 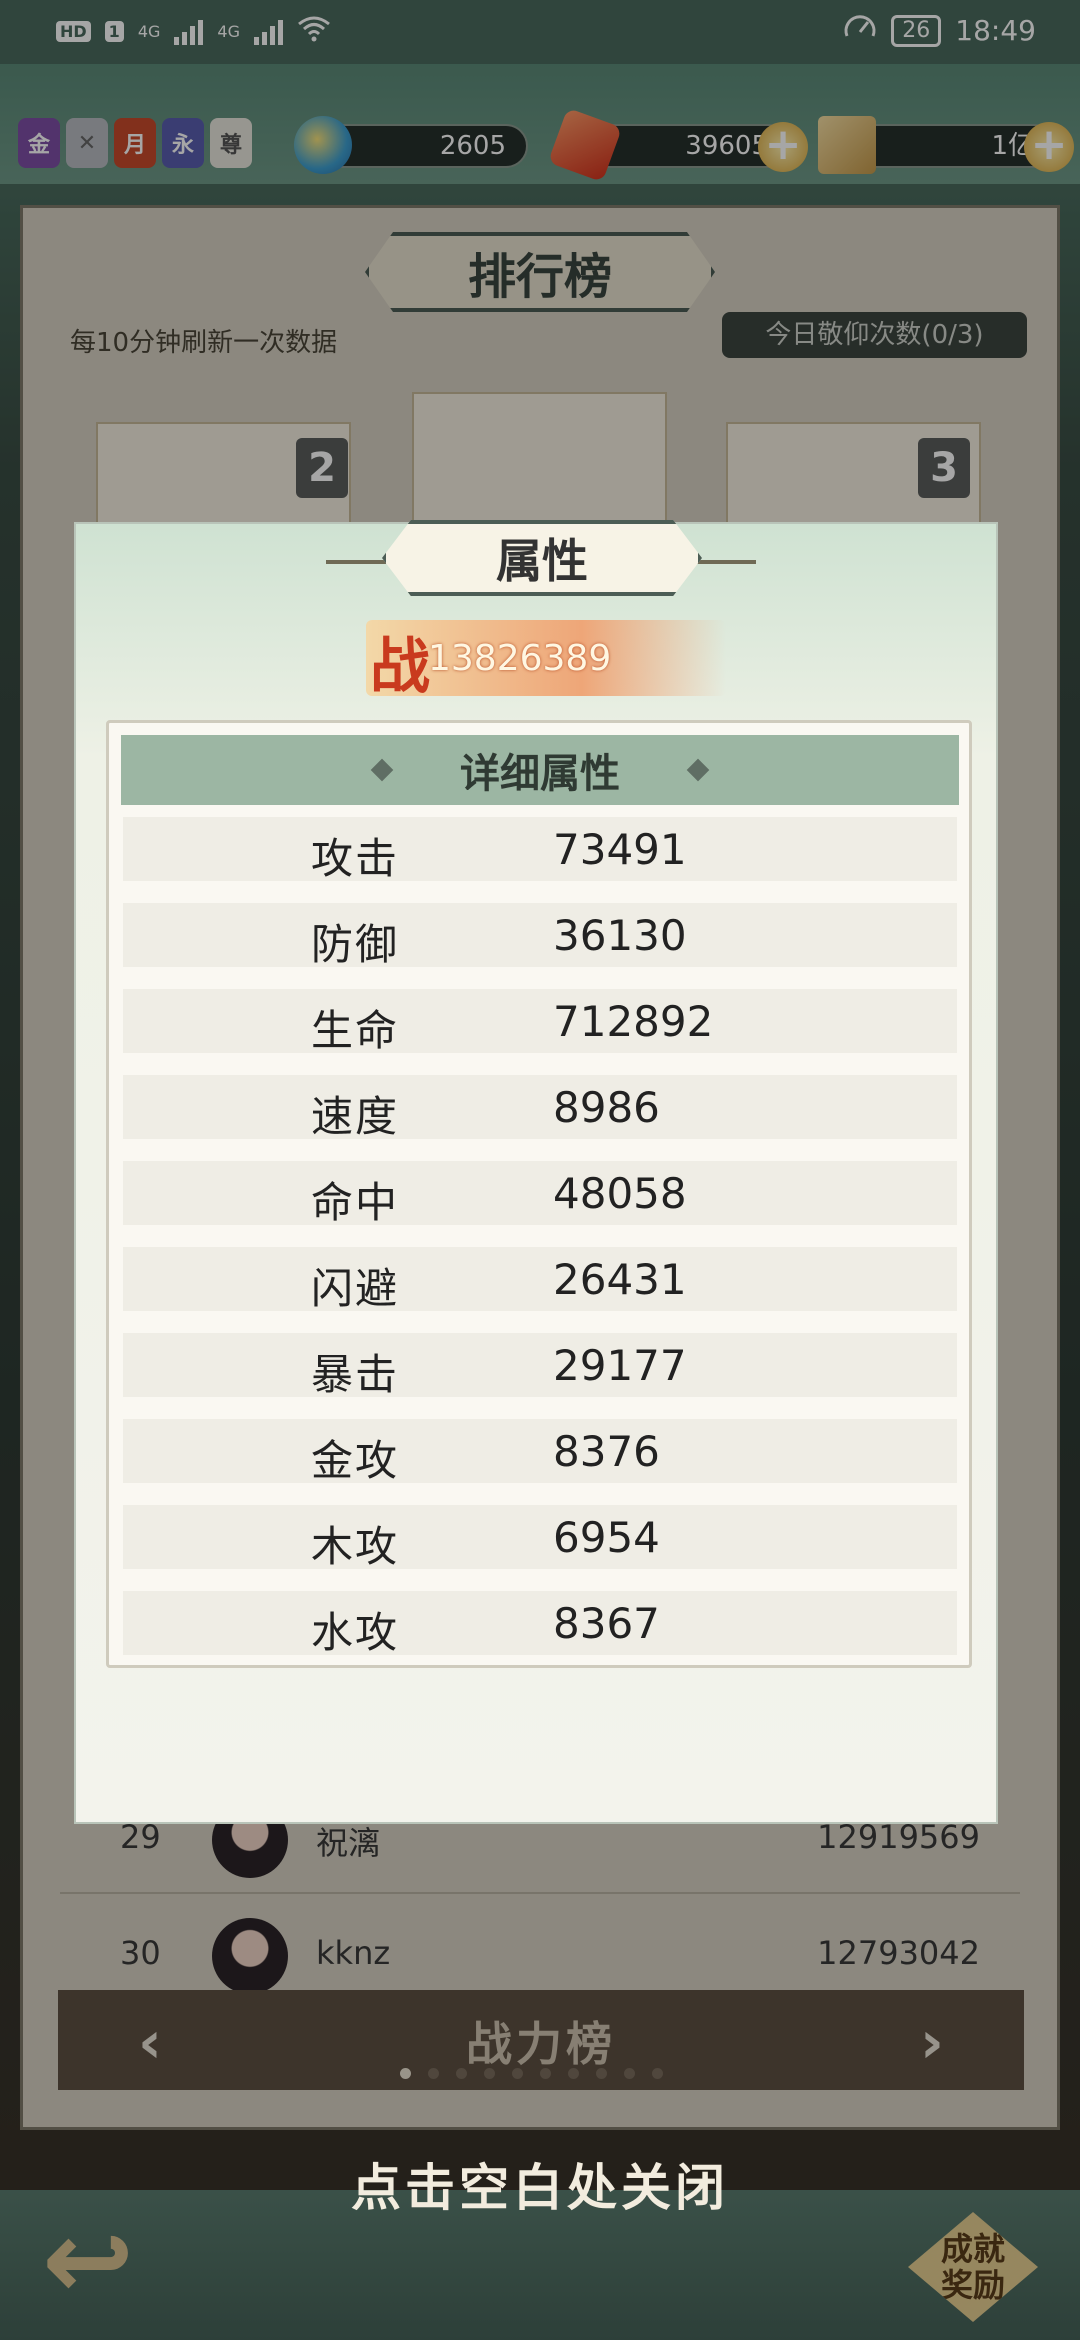 What do you see at coordinates (633, 1021) in the screenshot?
I see `attribute-value: 712892` at bounding box center [633, 1021].